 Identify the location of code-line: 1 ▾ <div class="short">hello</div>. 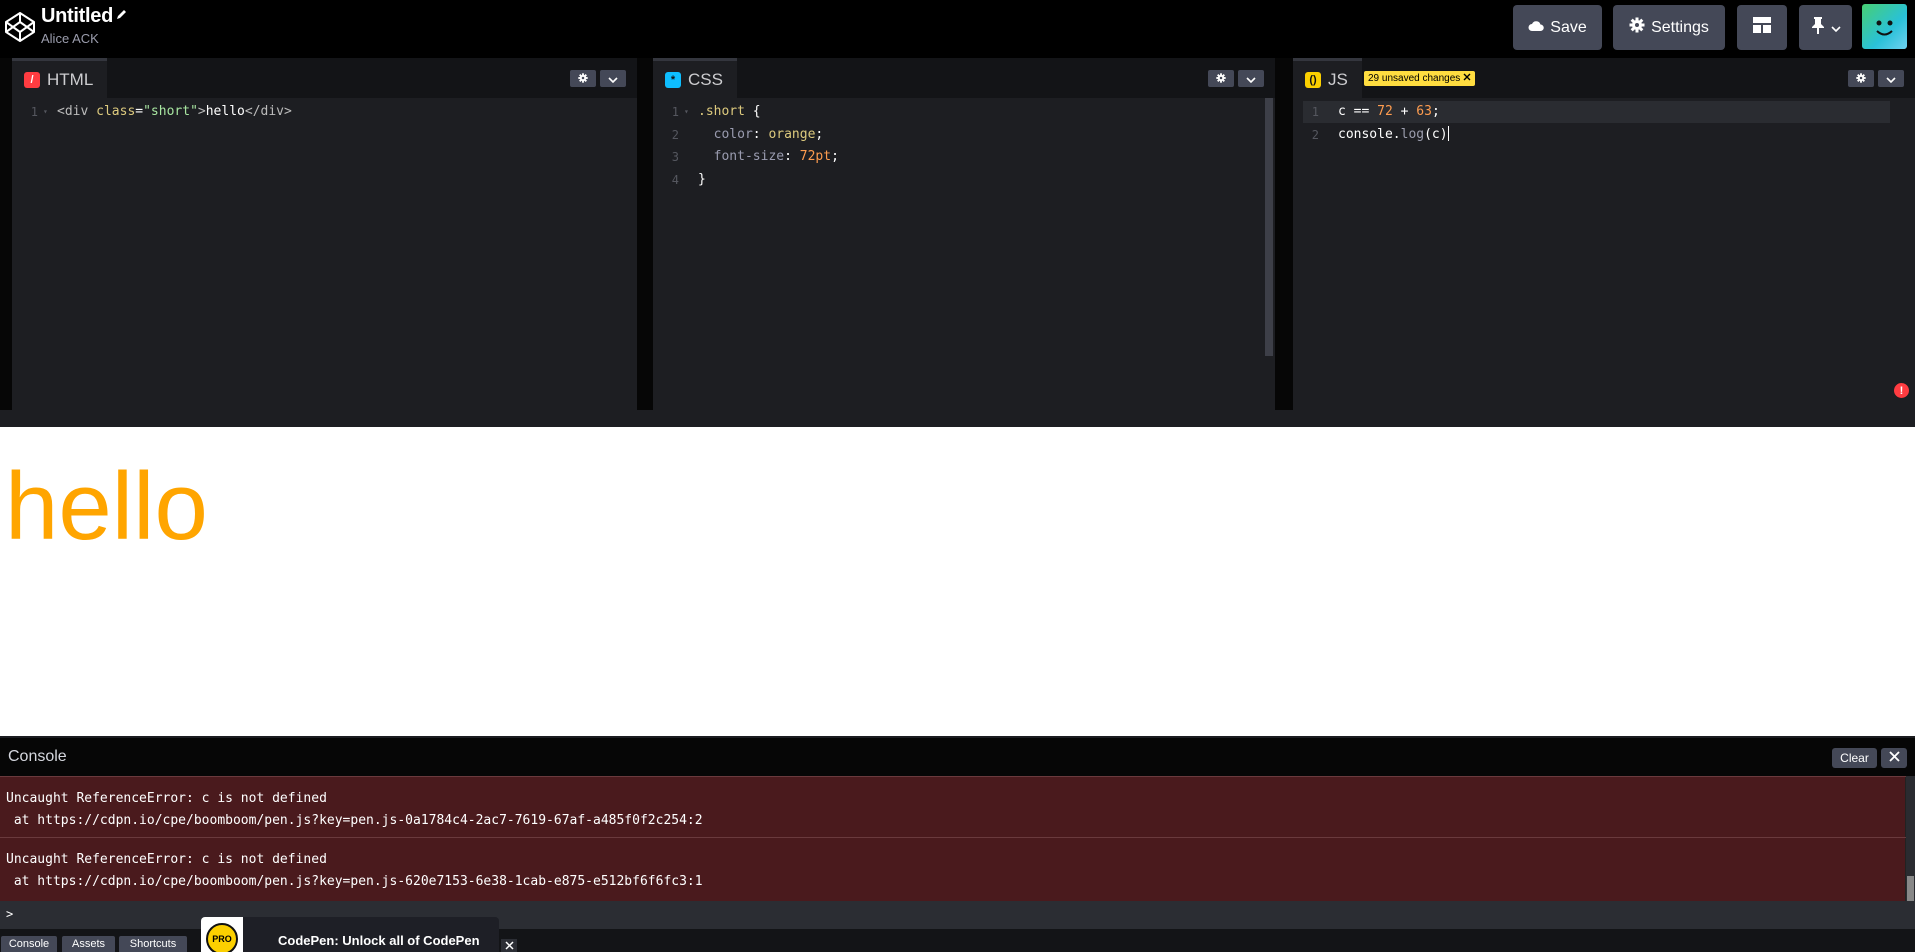
(324, 112).